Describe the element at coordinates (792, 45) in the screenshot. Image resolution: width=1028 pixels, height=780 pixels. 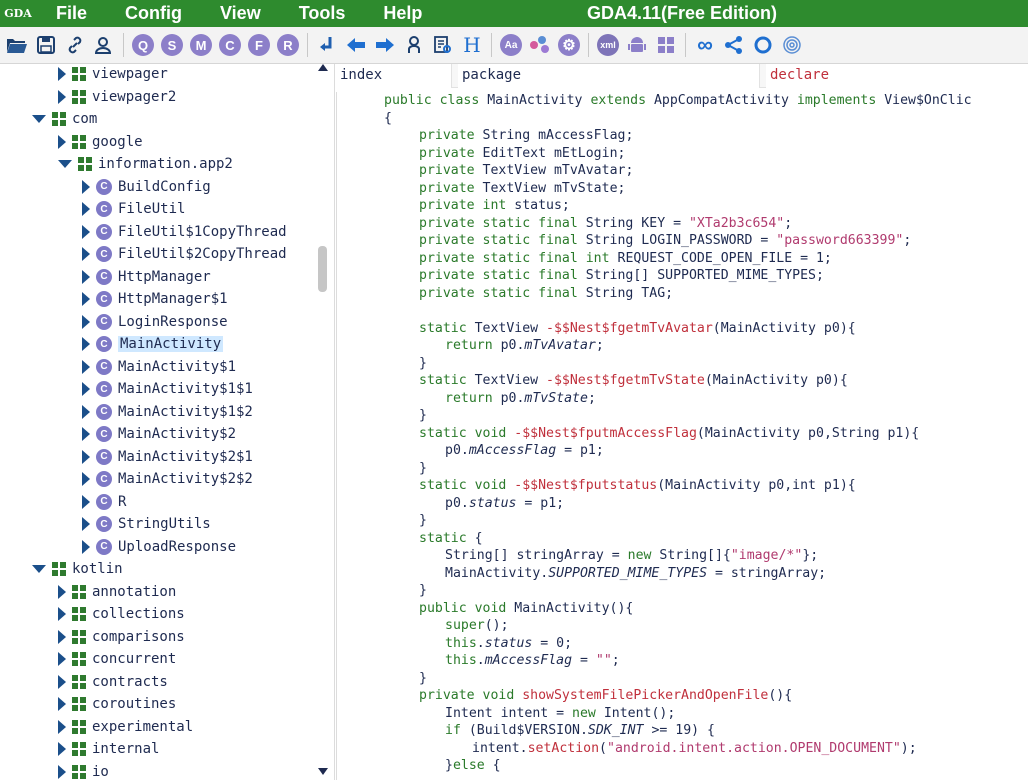
I see `fingerprint-button` at that location.